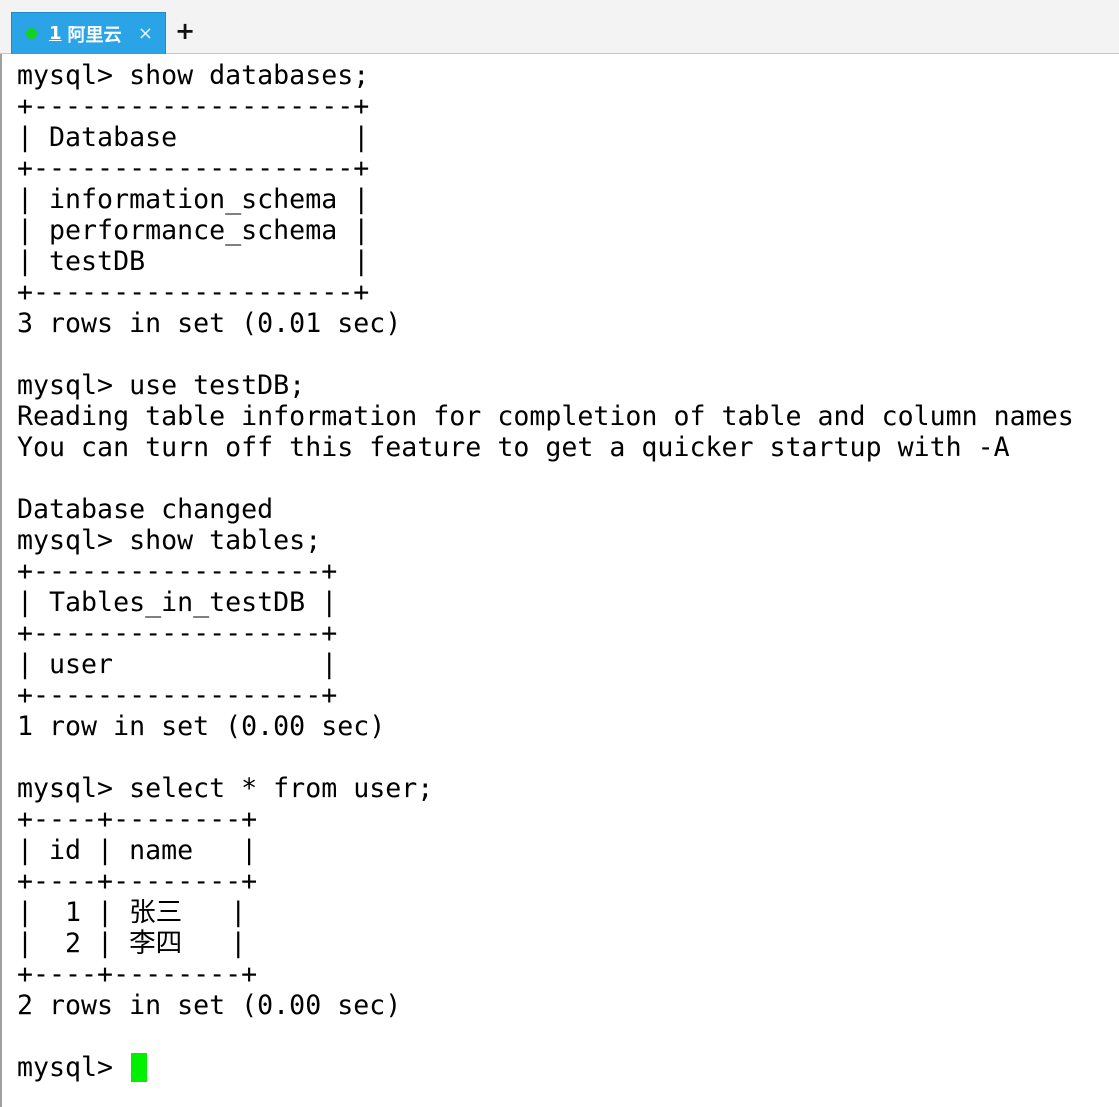 Image resolution: width=1119 pixels, height=1107 pixels. What do you see at coordinates (193, 261) in the screenshot?
I see `terminal-line: | testDB |` at bounding box center [193, 261].